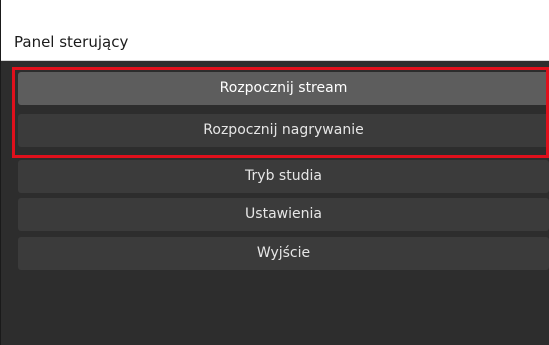 This screenshot has width=549, height=345. What do you see at coordinates (283, 253) in the screenshot?
I see `exit-button: Wyjście` at bounding box center [283, 253].